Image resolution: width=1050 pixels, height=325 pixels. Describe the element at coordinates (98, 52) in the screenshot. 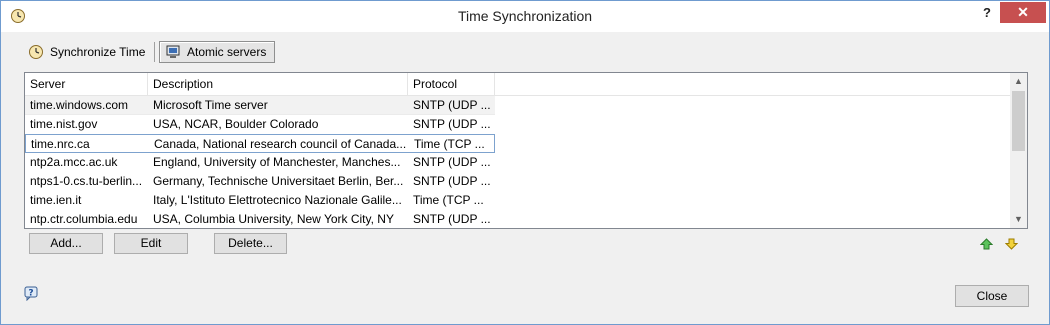

I see `tab-label: Synchronize Time` at that location.